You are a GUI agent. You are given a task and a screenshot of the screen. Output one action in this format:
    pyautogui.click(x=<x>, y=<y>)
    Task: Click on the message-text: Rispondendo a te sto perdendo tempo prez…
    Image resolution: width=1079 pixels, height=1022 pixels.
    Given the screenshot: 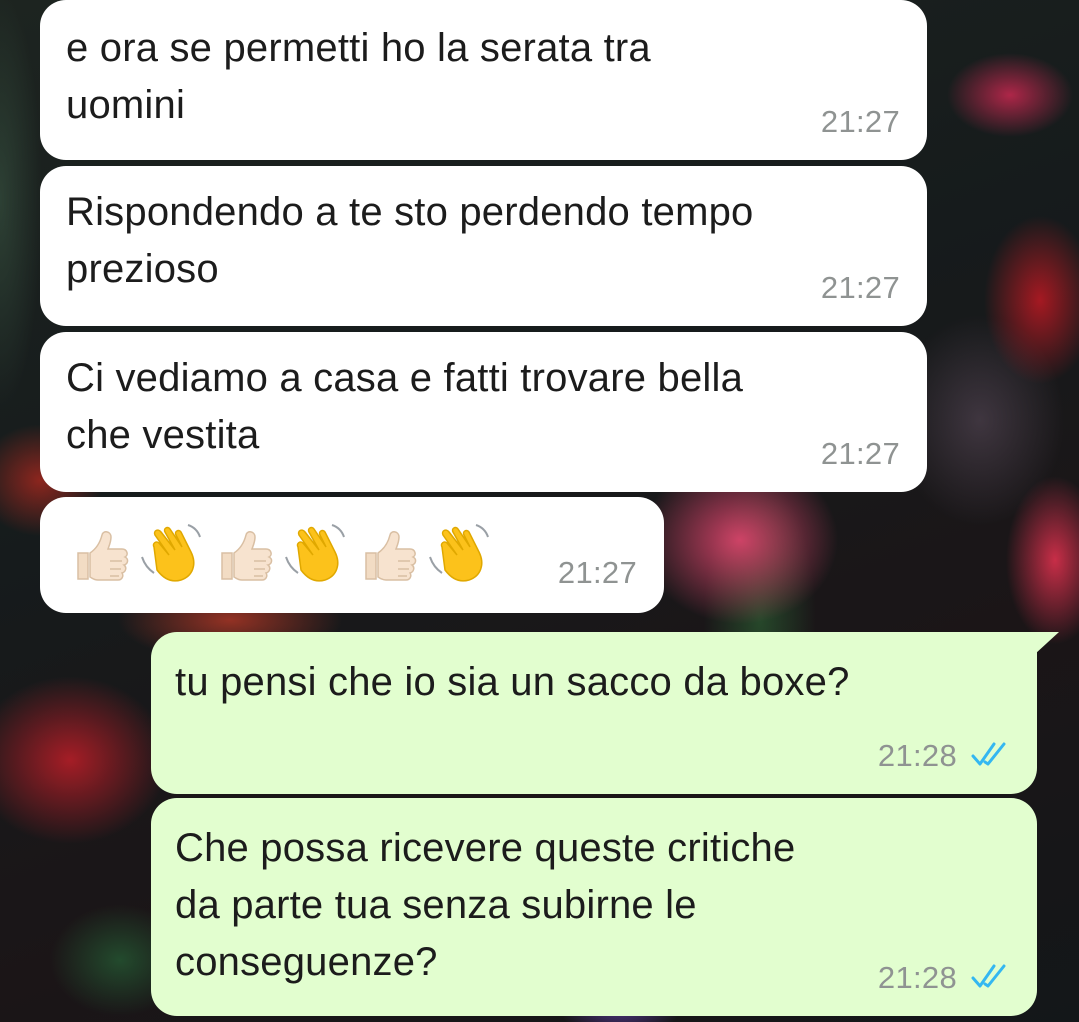 What is the action you would take?
    pyautogui.click(x=410, y=240)
    